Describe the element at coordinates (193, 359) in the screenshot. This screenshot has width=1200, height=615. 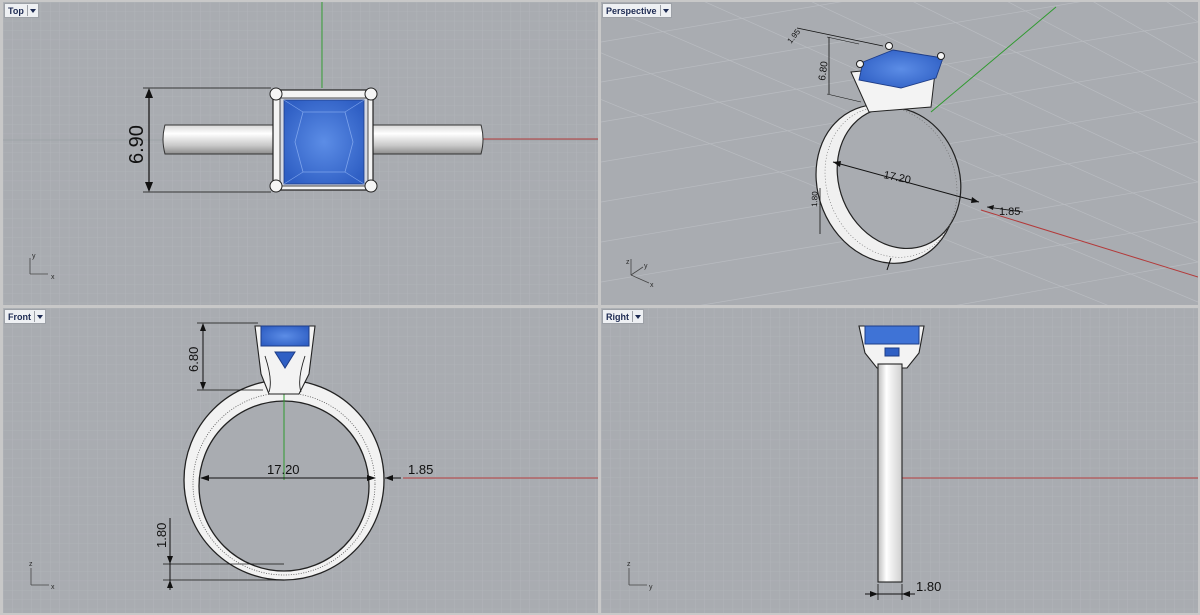
I see `dimension-label-height: 6.80` at that location.